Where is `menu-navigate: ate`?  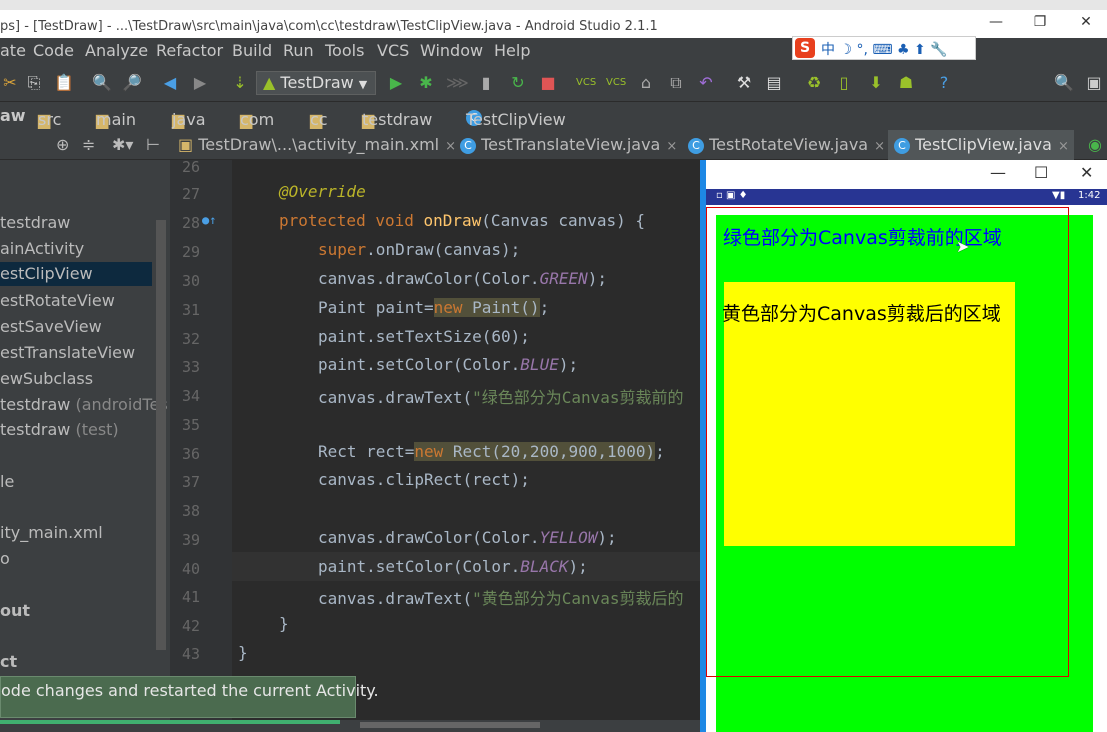 menu-navigate: ate is located at coordinates (13, 50).